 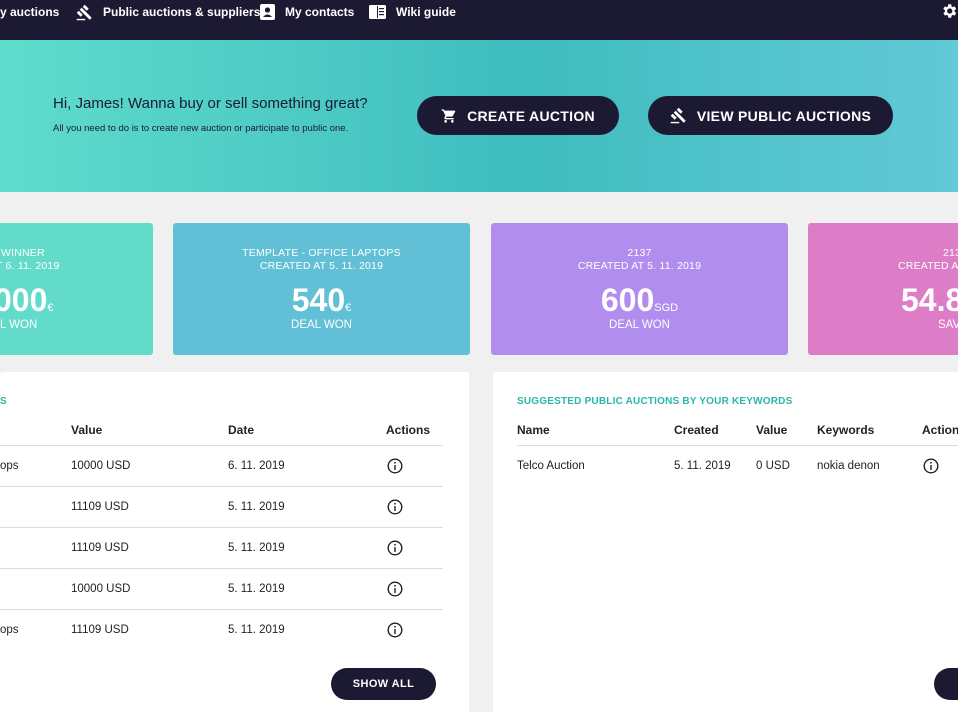 What do you see at coordinates (408, 430) in the screenshot?
I see `column-header-actions: Actions` at bounding box center [408, 430].